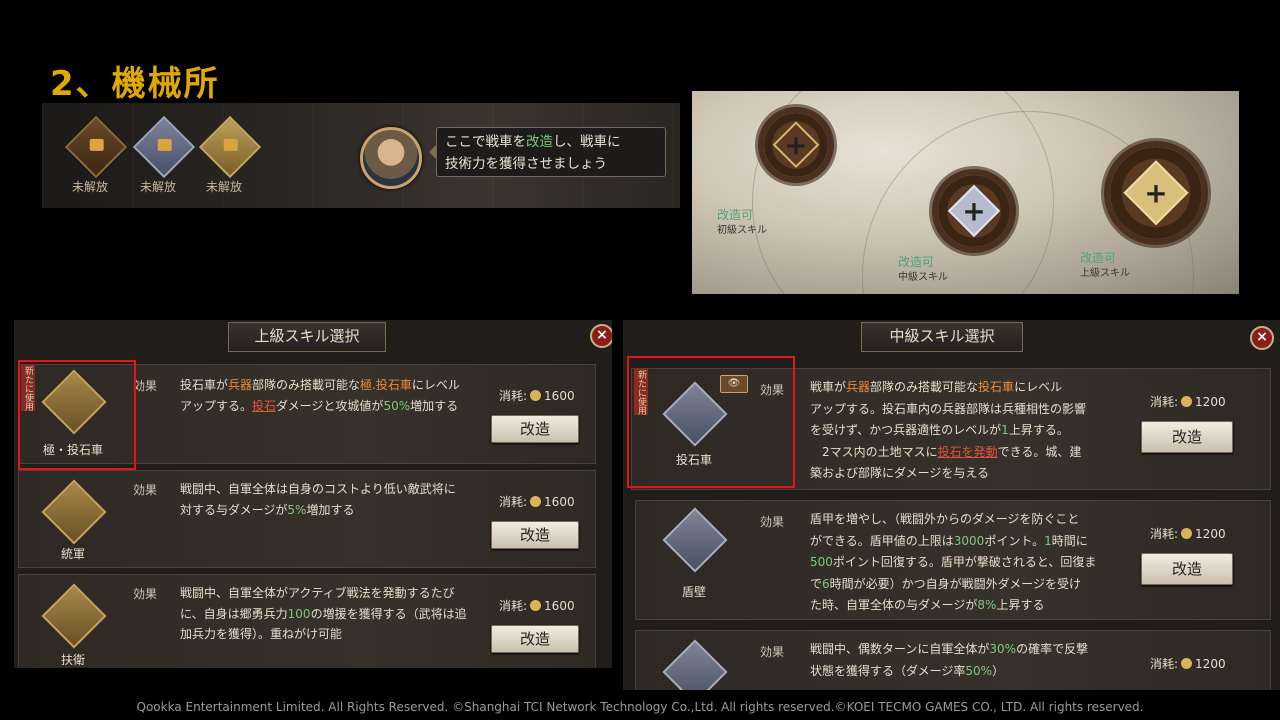 The image size is (1280, 720). What do you see at coordinates (391, 158) in the screenshot?
I see `advisor-avatar` at bounding box center [391, 158].